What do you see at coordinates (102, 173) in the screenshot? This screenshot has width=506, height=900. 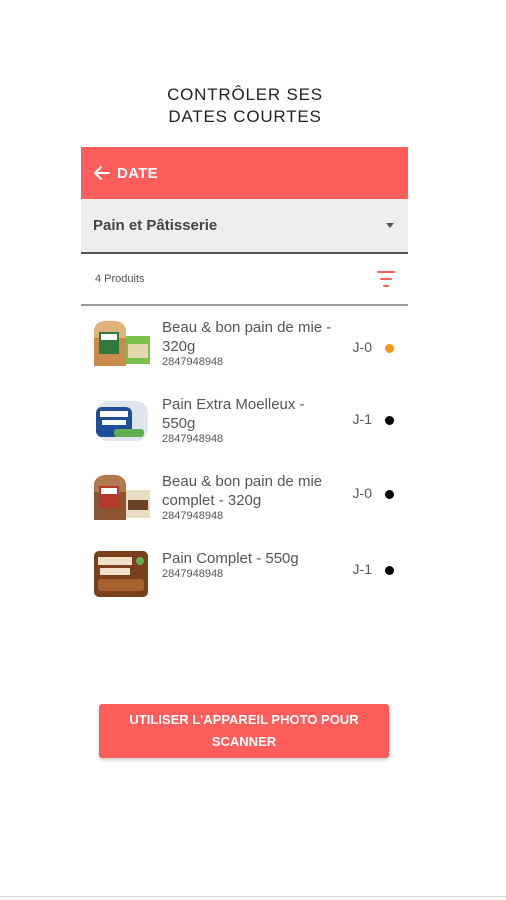 I see `arrow-left-icon` at bounding box center [102, 173].